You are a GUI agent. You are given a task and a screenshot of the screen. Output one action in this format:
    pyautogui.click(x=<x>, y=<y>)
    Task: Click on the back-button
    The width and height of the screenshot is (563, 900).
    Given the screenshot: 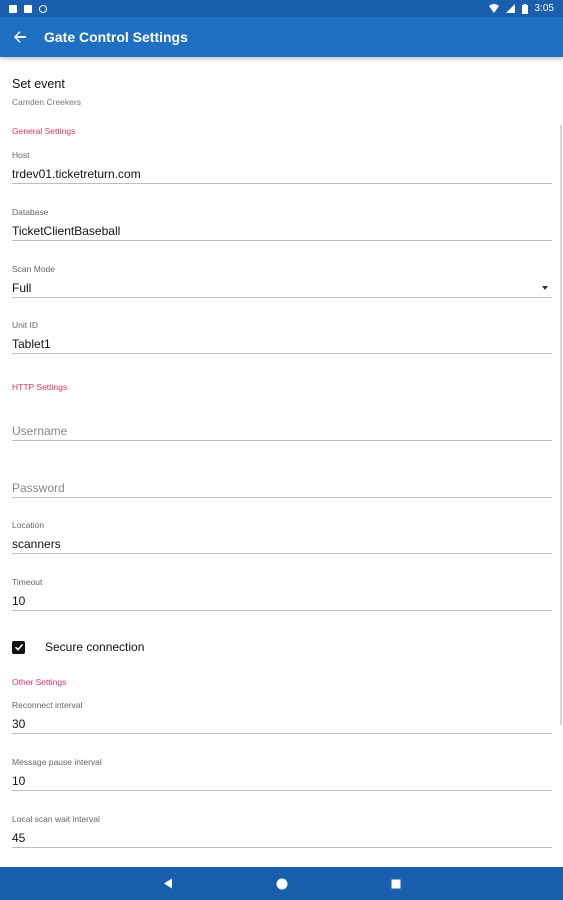 What is the action you would take?
    pyautogui.click(x=20, y=37)
    